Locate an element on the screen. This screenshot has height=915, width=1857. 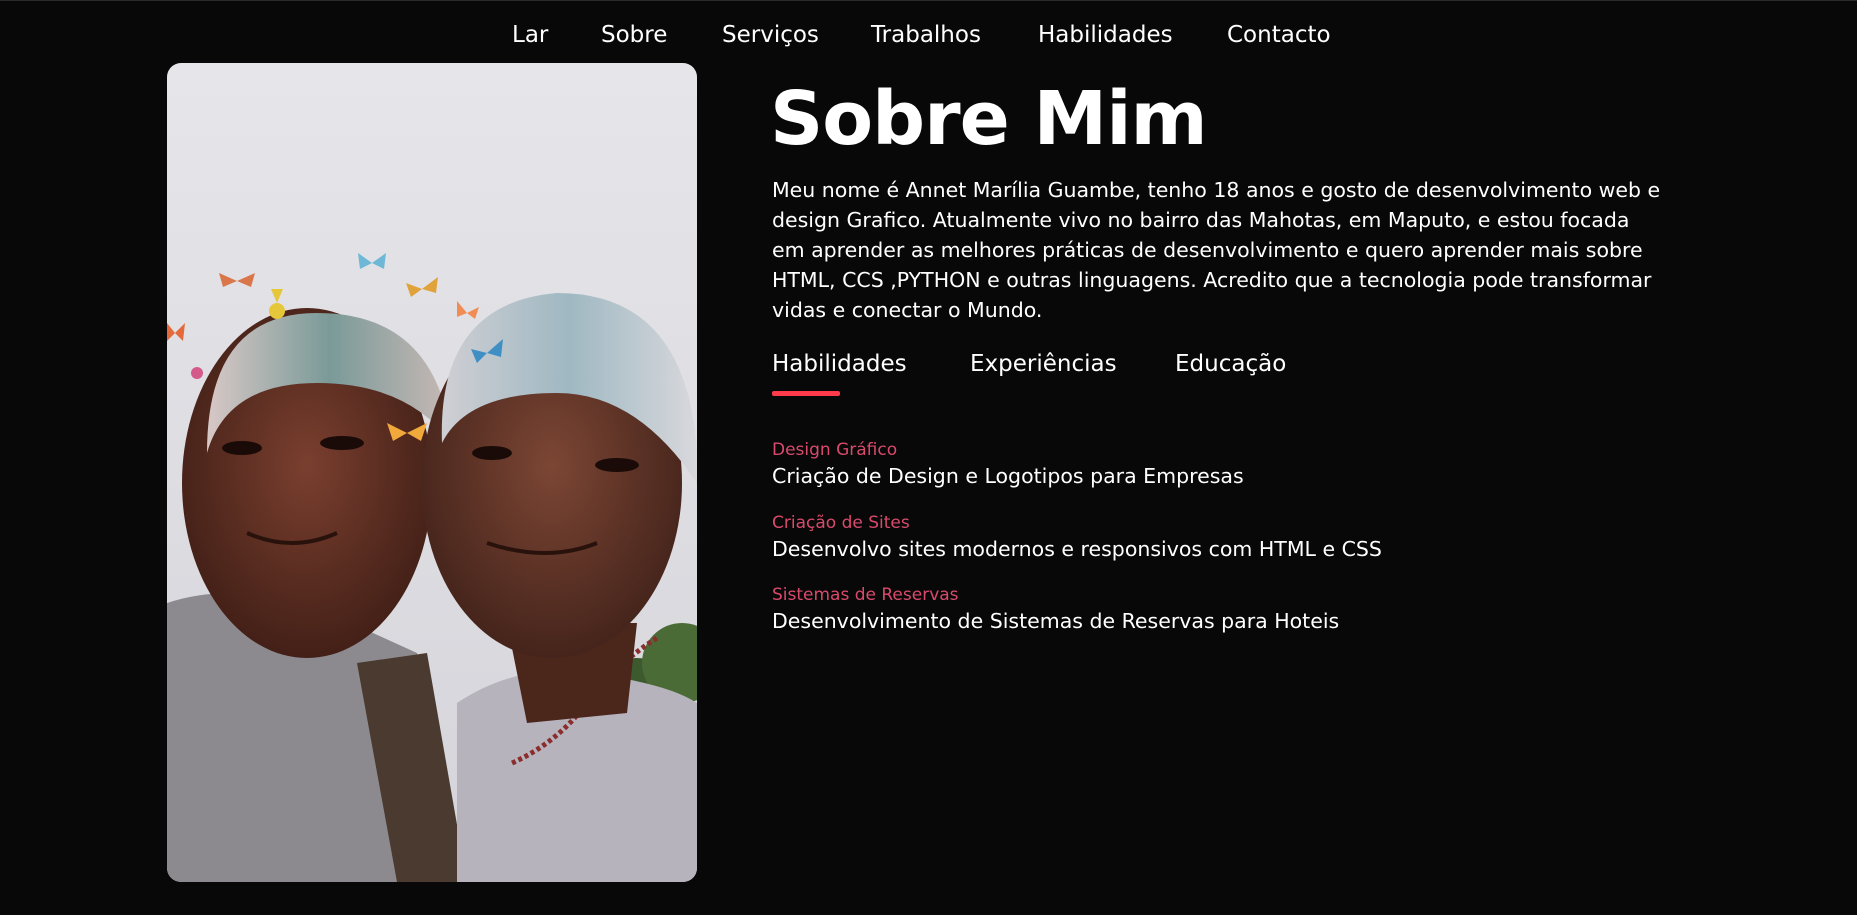
skill-title: Criação de Sites is located at coordinates (841, 522).